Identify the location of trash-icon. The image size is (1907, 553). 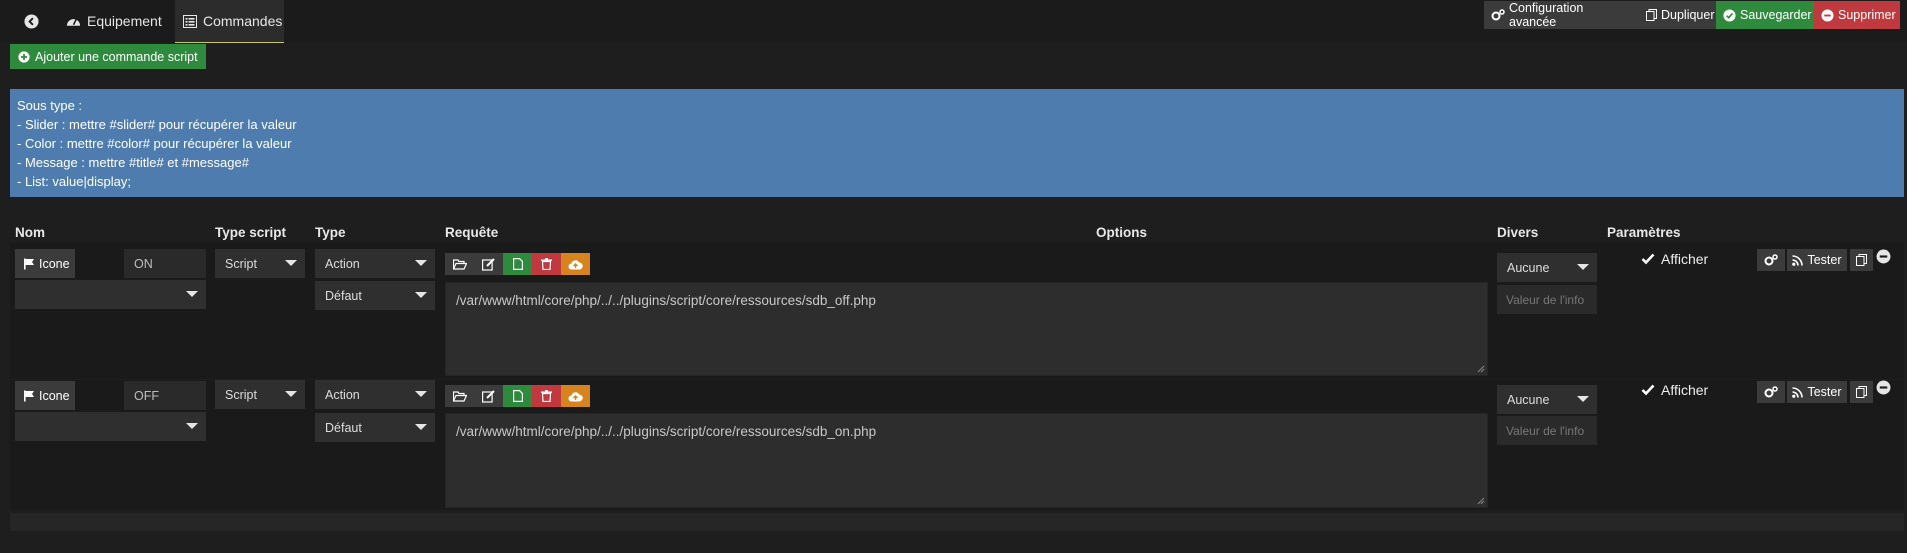
(546, 396).